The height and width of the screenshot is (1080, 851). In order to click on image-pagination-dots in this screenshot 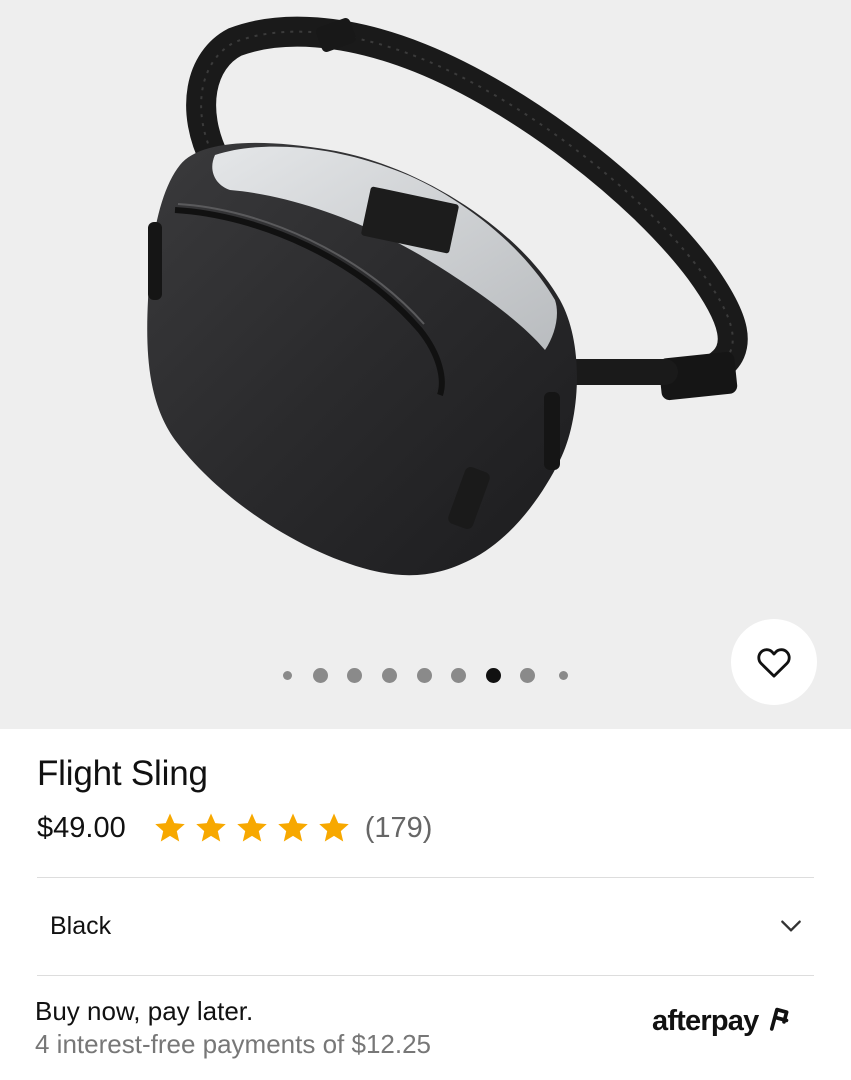, I will do `click(425, 675)`.